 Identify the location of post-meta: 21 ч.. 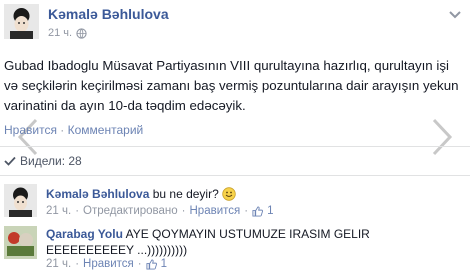
(67, 33).